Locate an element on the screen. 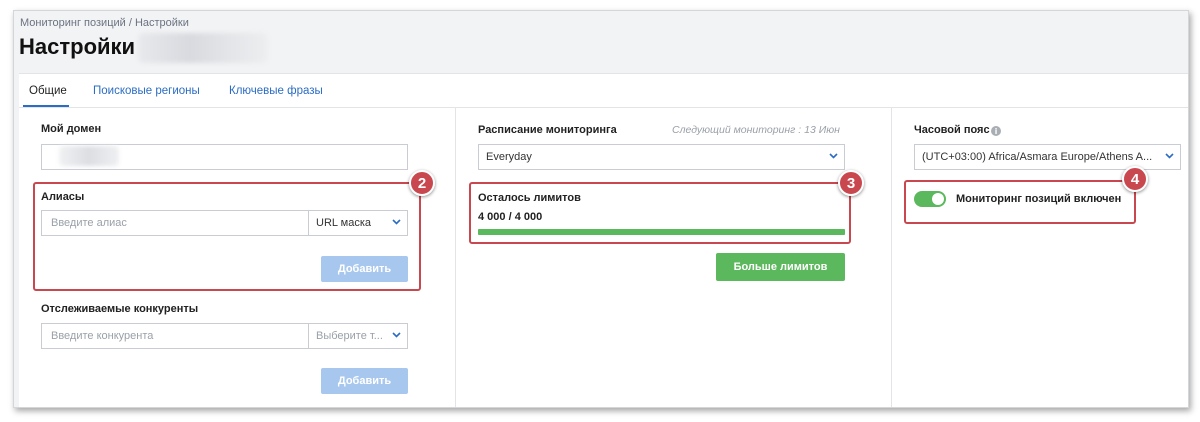  tab-key-phrases: Ключевые фразы is located at coordinates (276, 91).